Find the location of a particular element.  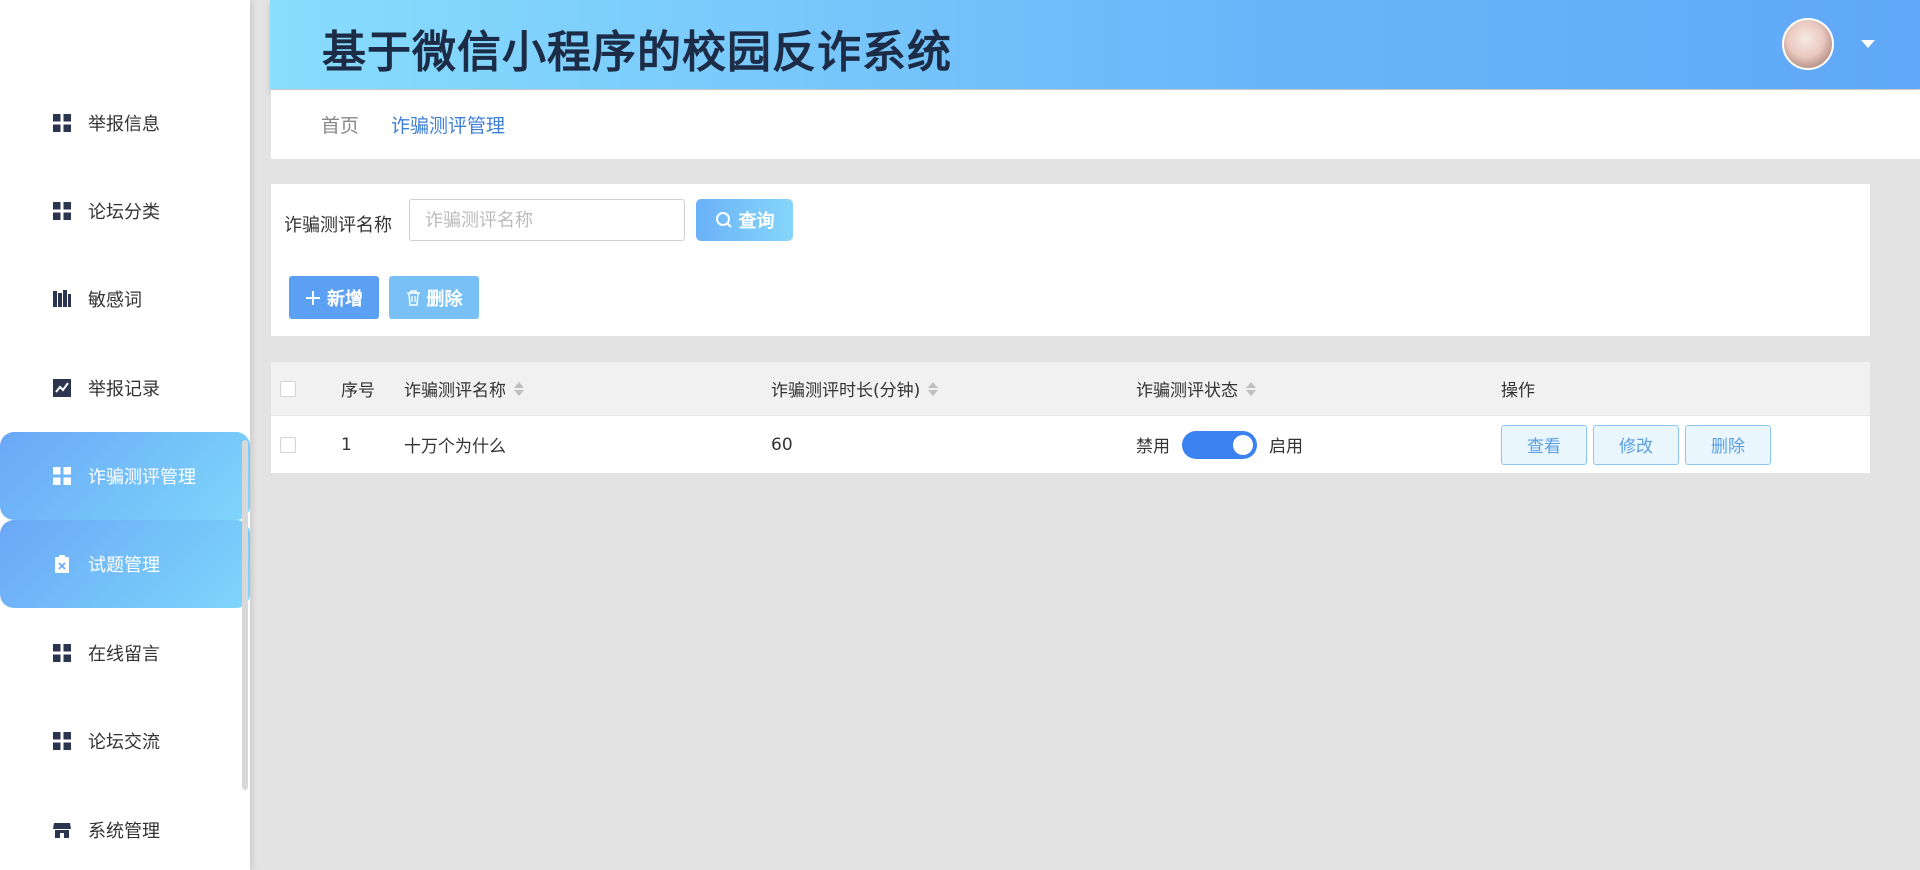

search-label: 诈骗测评名称 is located at coordinates (338, 225).